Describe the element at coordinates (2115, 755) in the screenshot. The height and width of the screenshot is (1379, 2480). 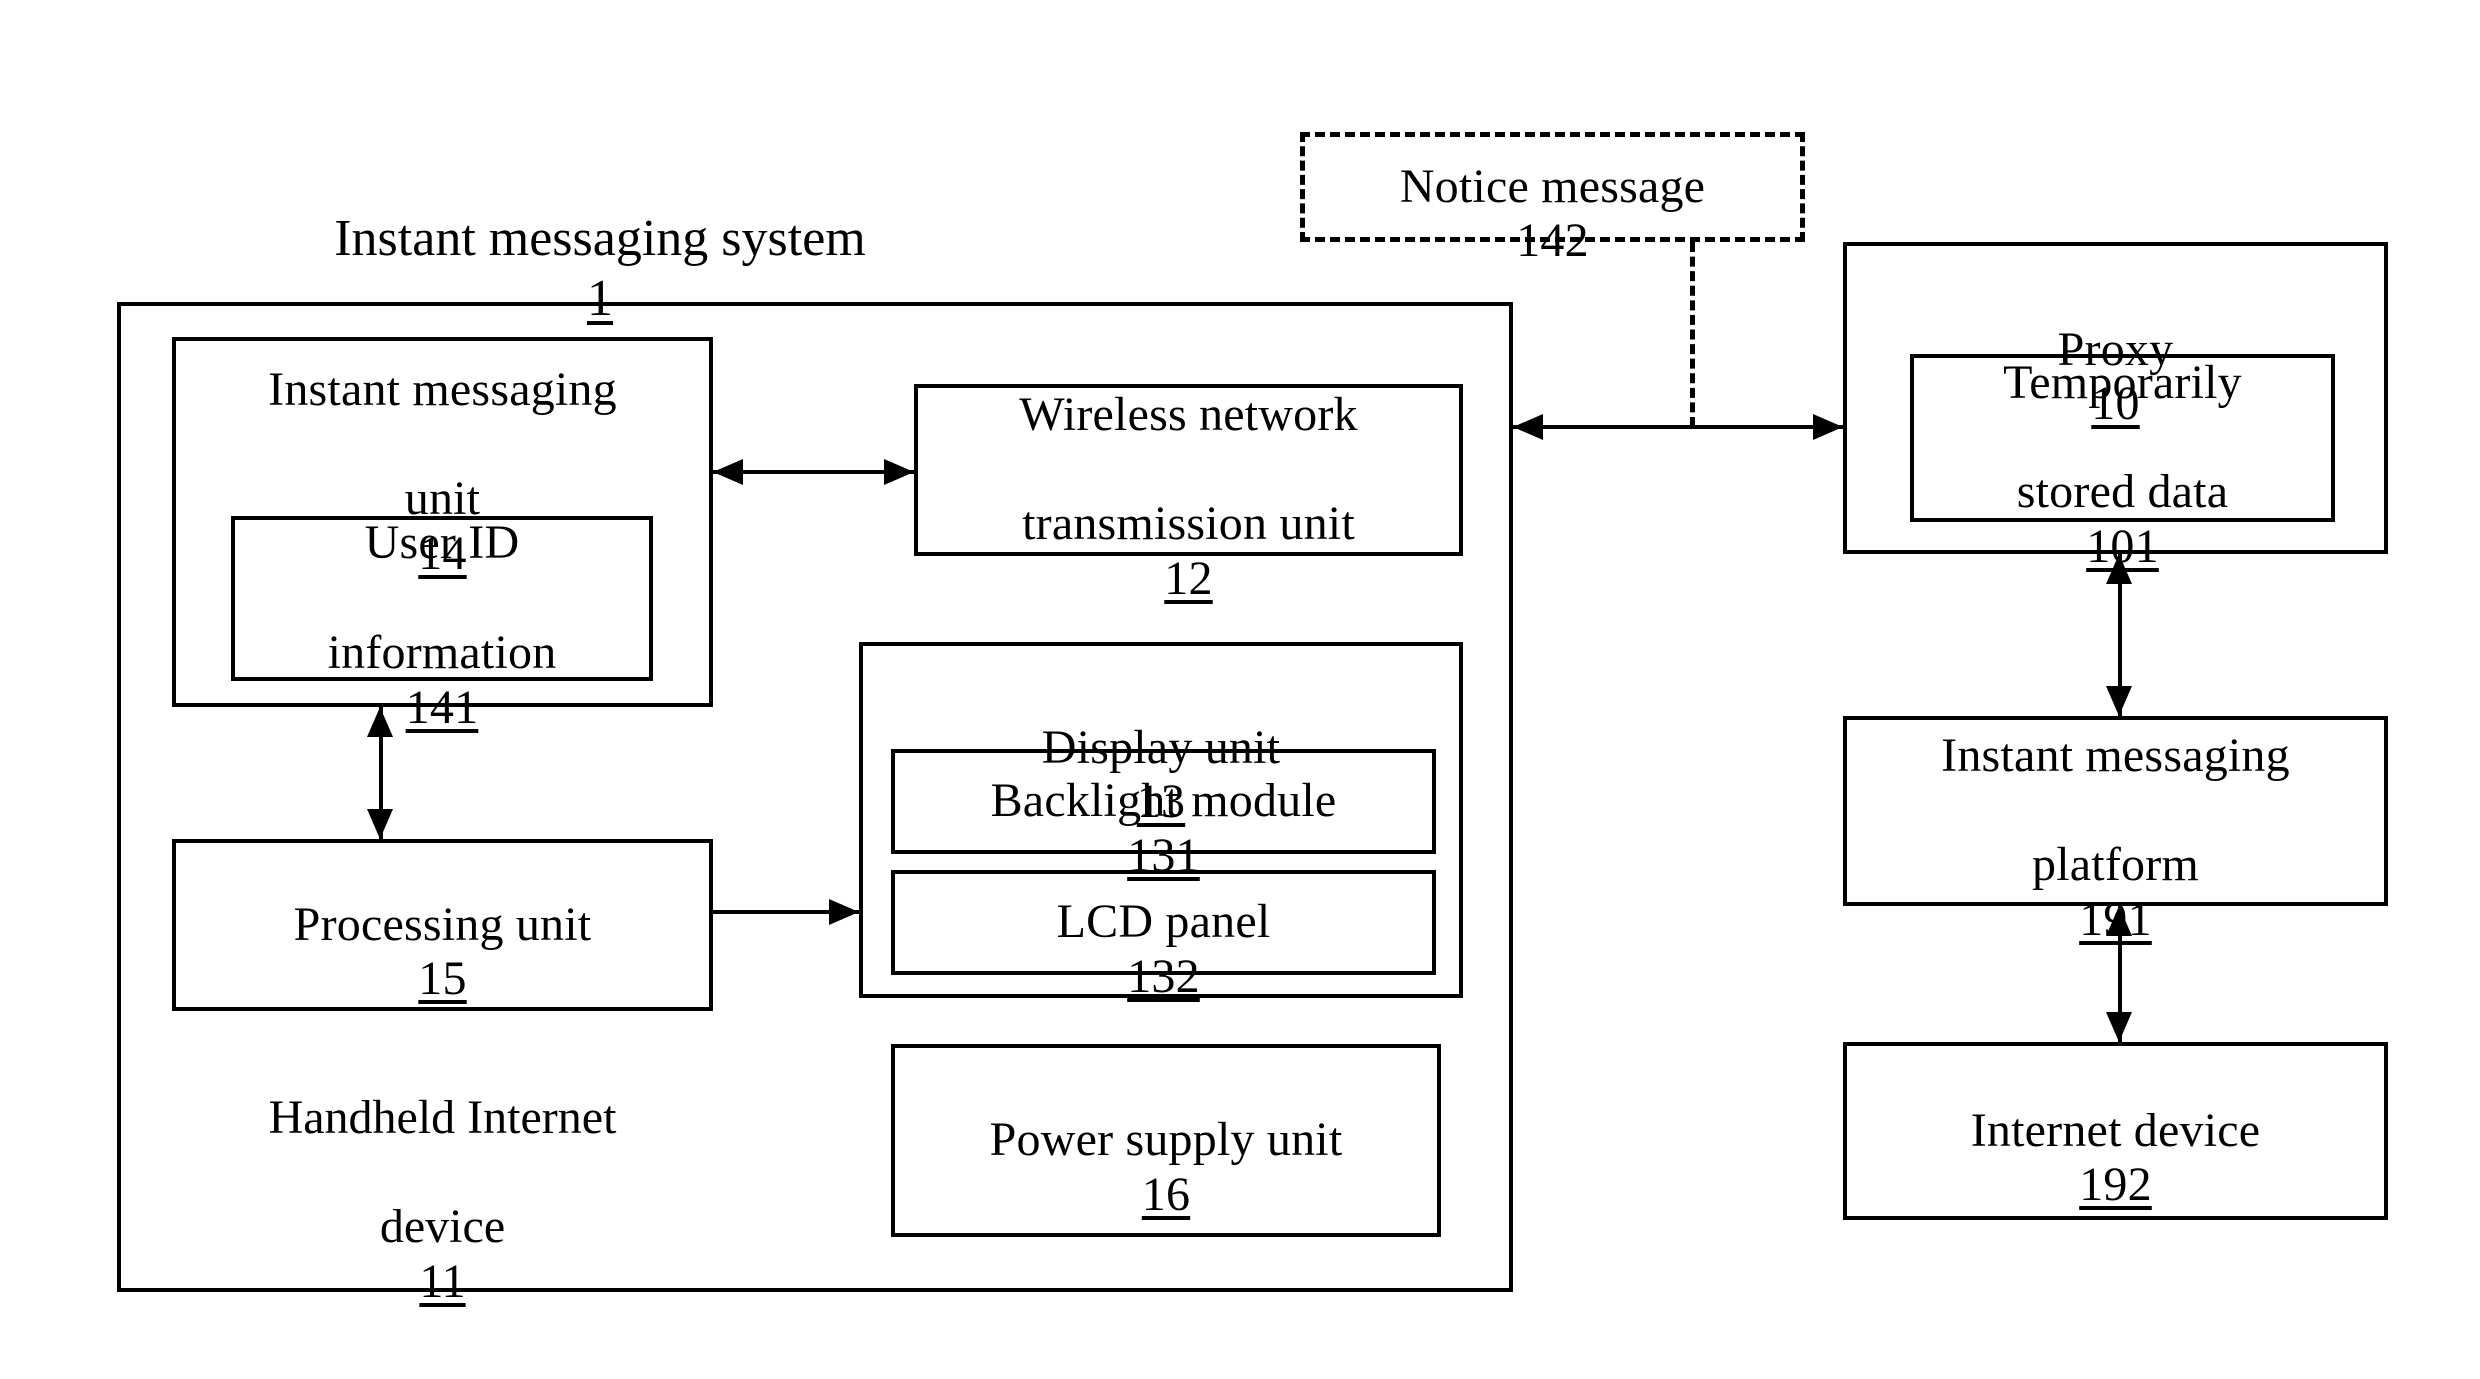
I see `im-platform-line1: Instant messaging` at that location.